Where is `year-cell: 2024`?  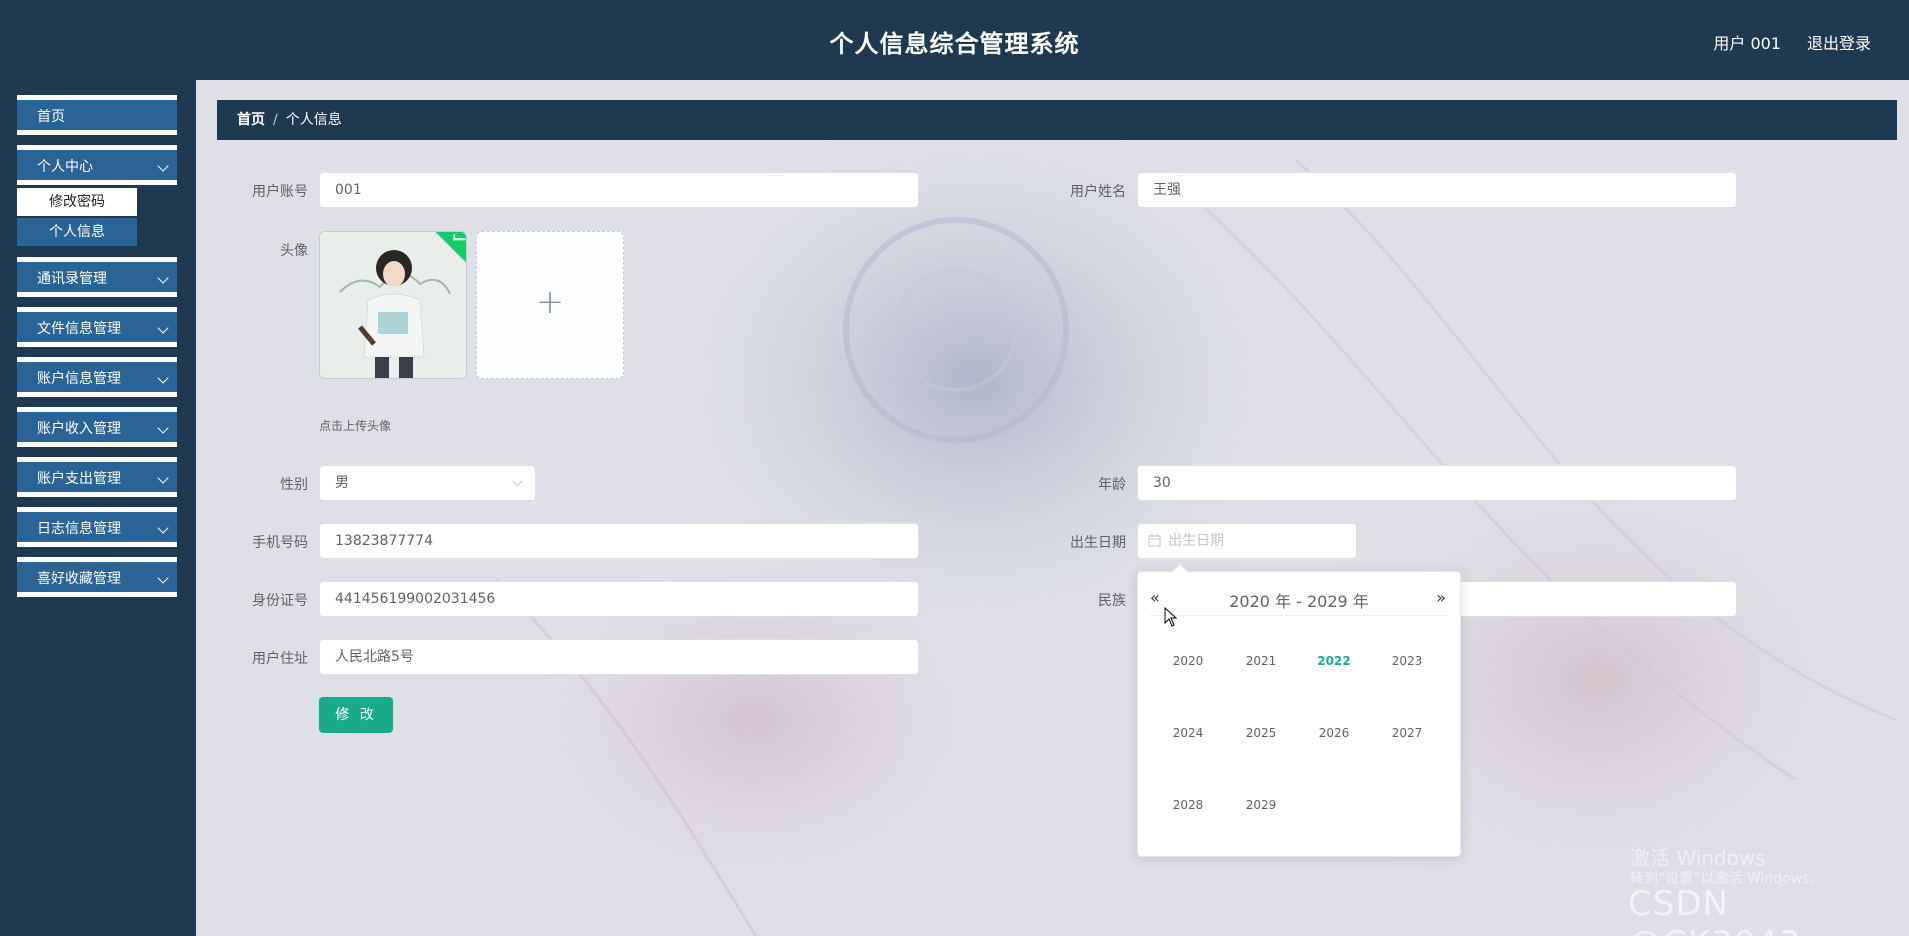
year-cell: 2024 is located at coordinates (1188, 733).